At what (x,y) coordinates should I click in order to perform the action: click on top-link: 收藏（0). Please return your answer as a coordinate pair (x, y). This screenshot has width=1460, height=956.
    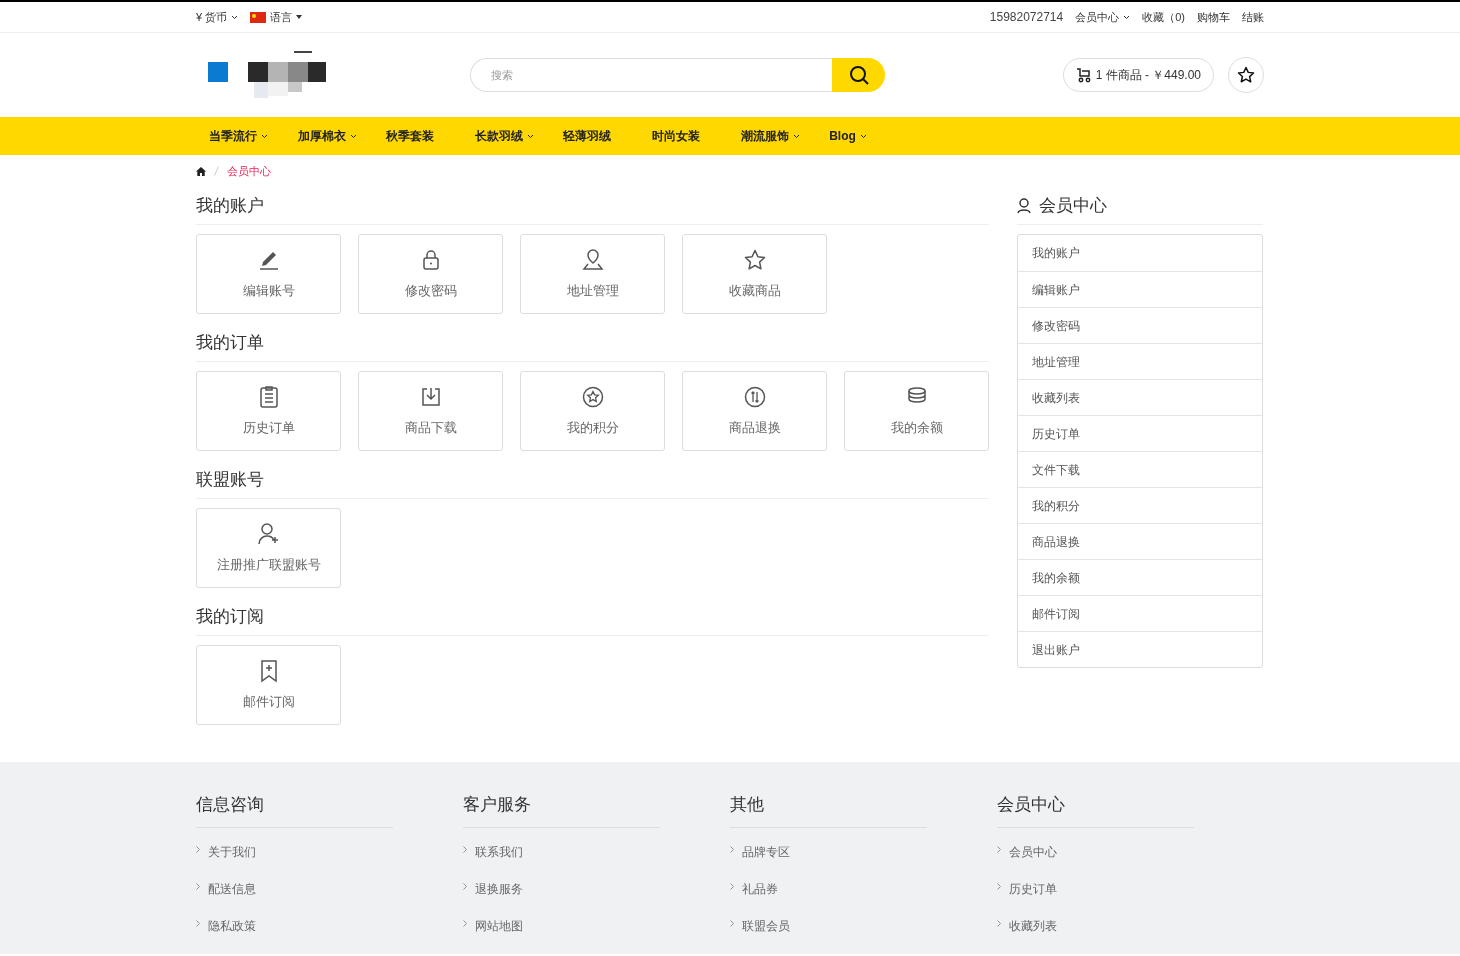
    Looking at the image, I should click on (1163, 17).